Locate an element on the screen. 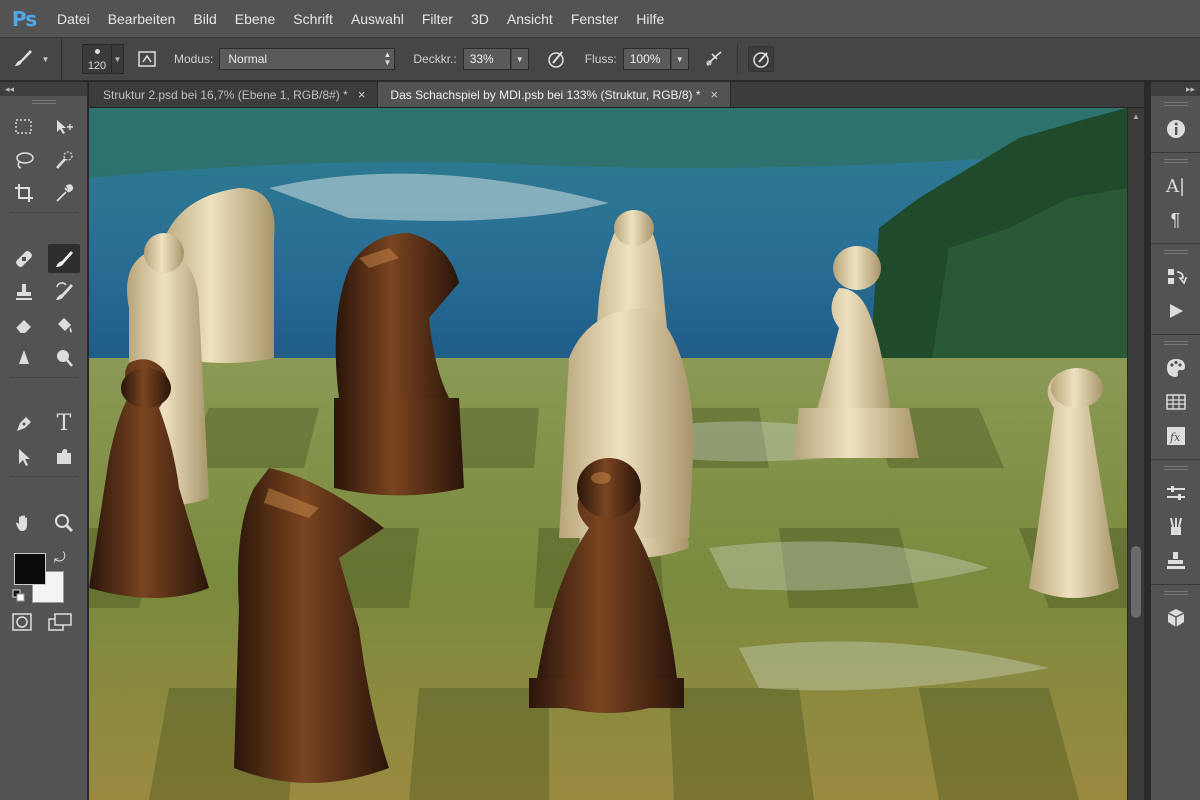 This screenshot has width=1200, height=800. type-tool: T is located at coordinates (64, 423).